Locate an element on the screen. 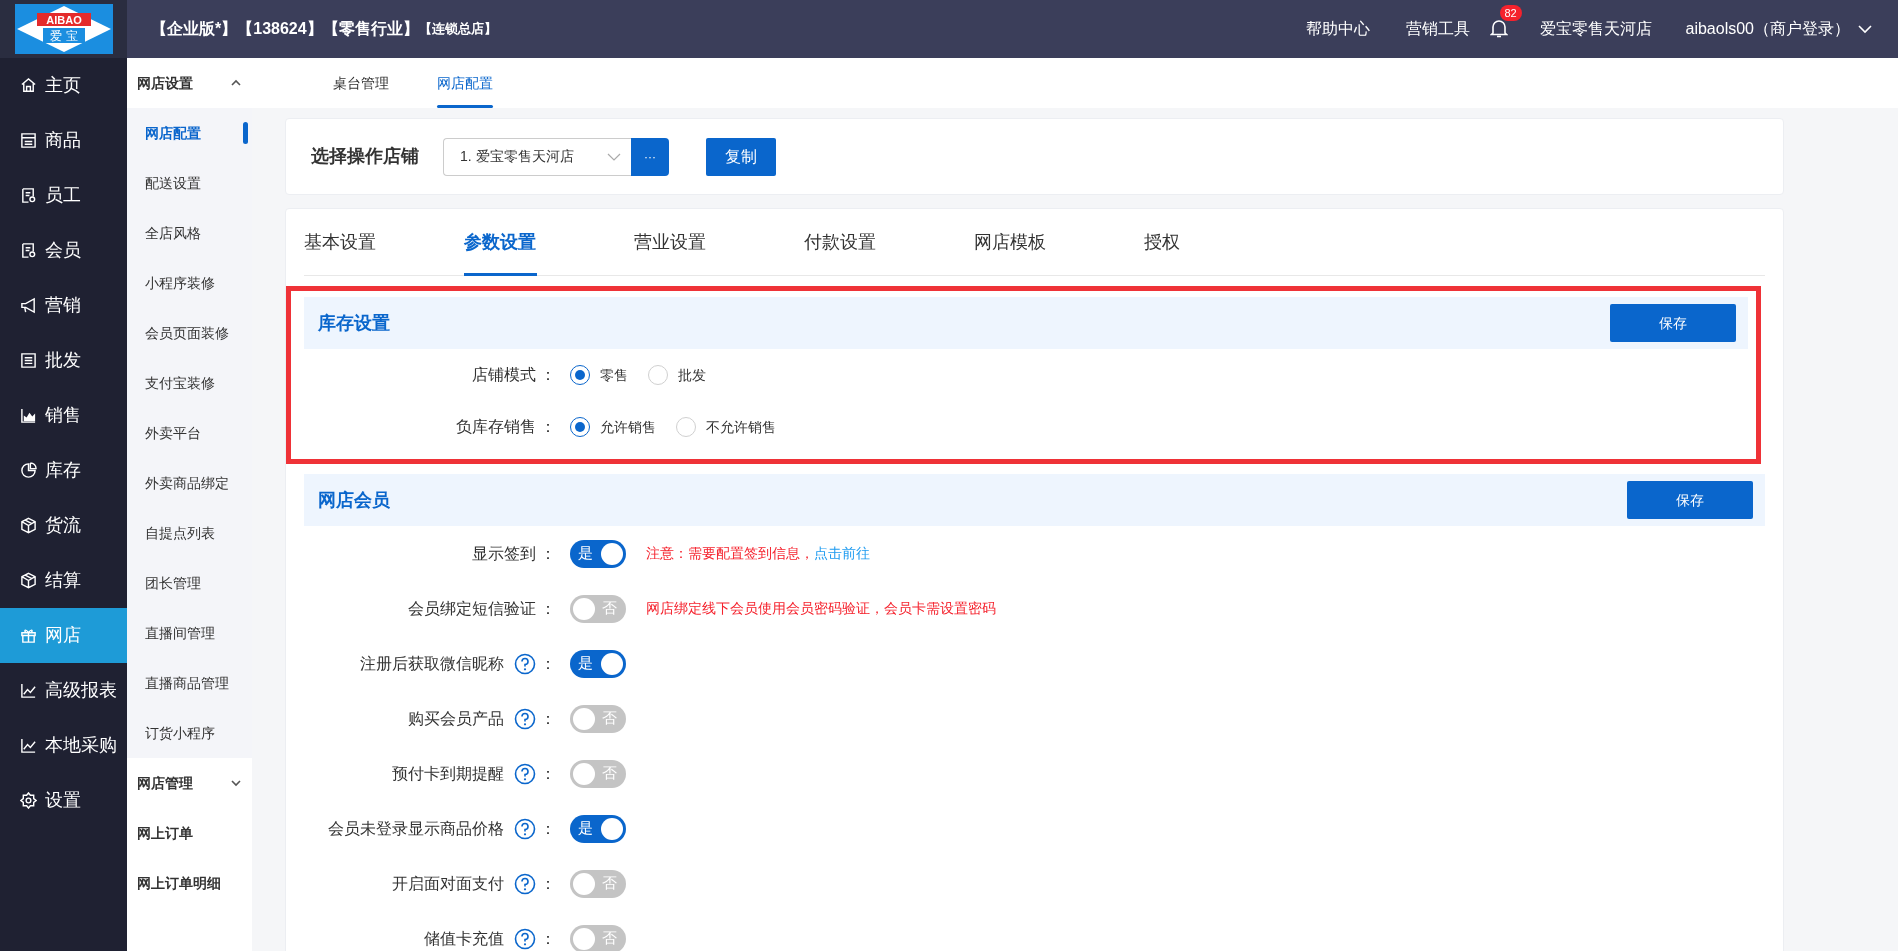 This screenshot has width=1898, height=951. nav-item: 员工 is located at coordinates (63, 195).